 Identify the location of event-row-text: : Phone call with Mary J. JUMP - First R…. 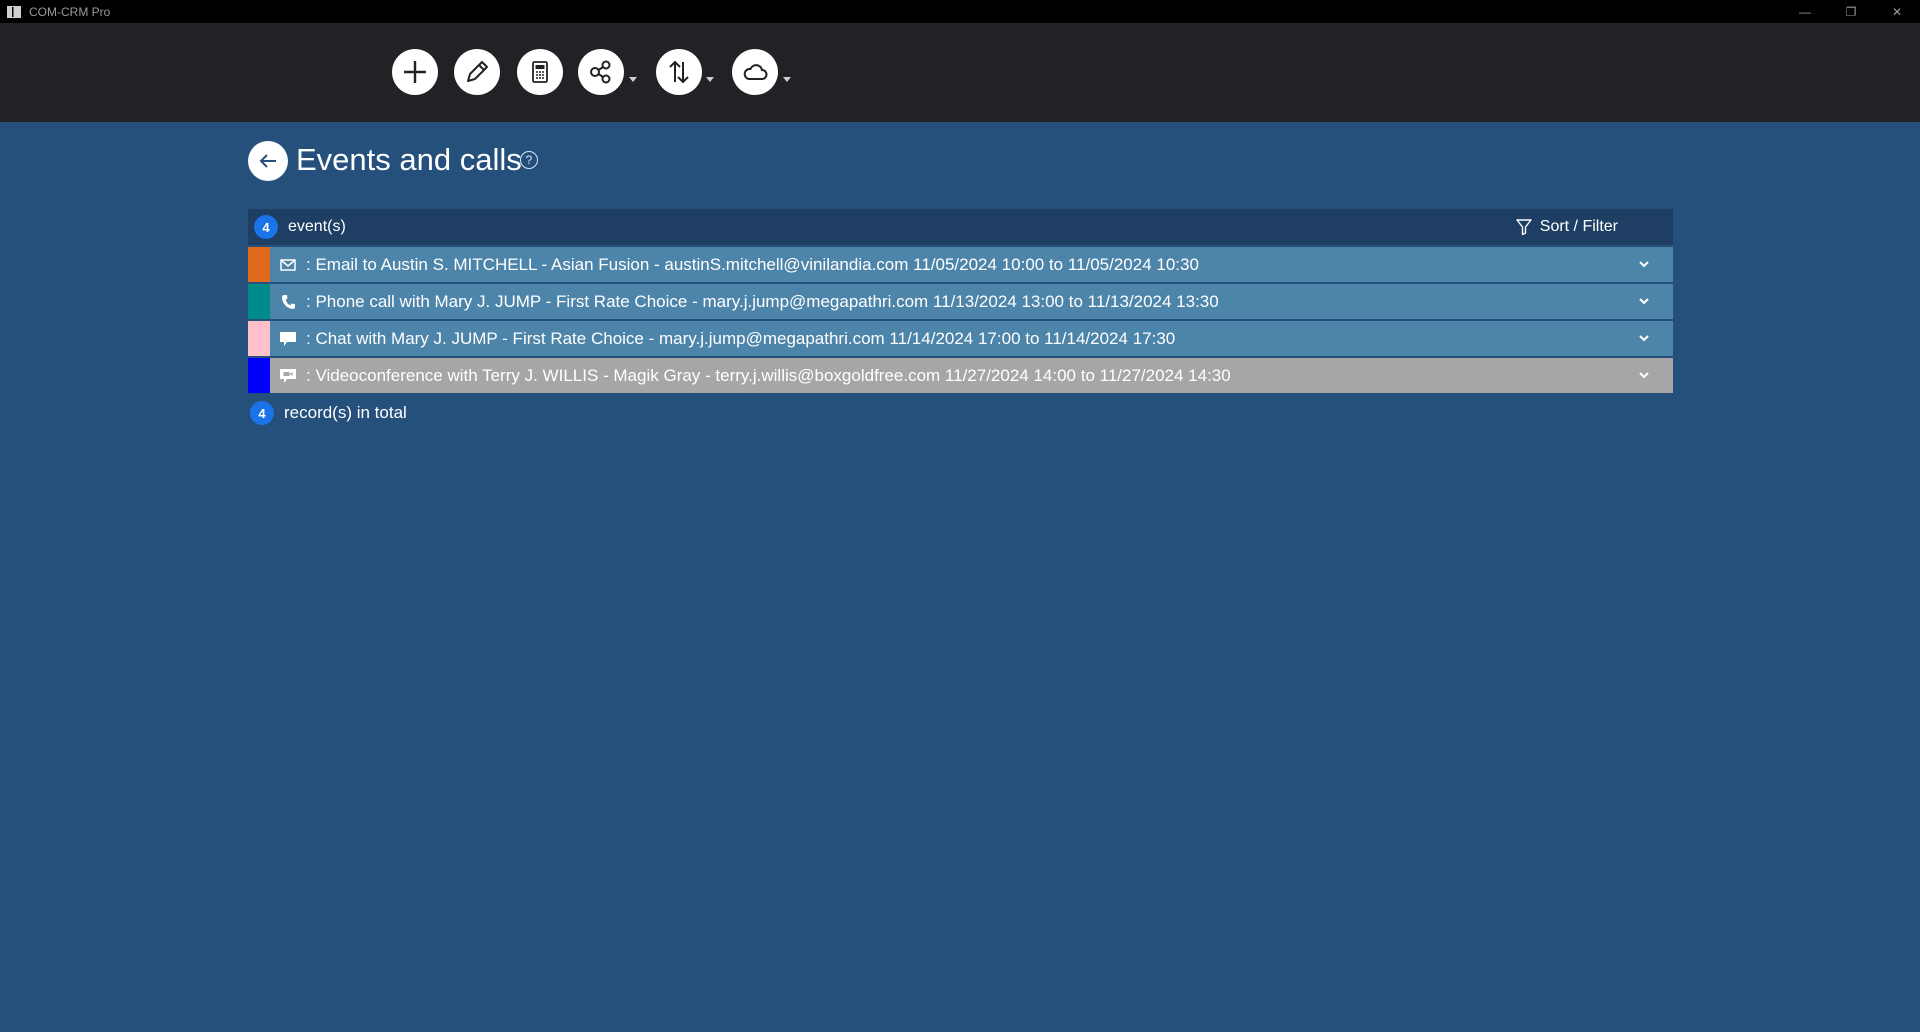
(762, 301).